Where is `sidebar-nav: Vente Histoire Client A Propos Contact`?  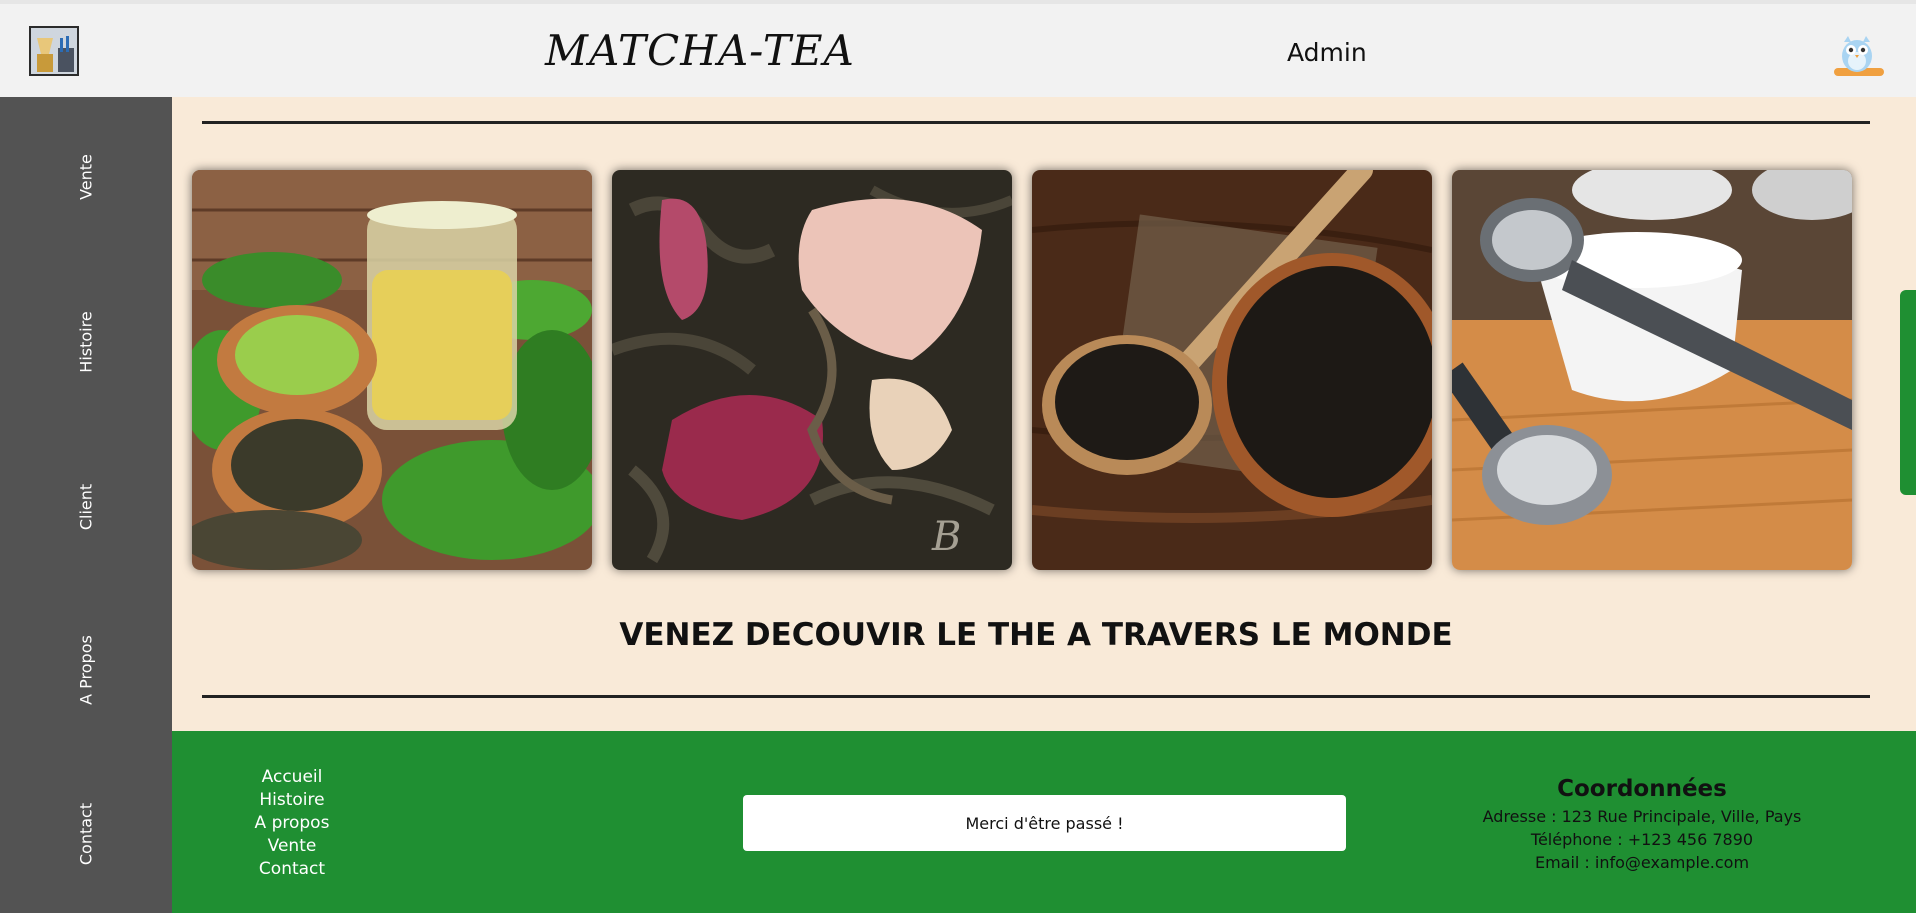
sidebar-nav: Vente Histoire Client A Propos Contact is located at coordinates (86, 505).